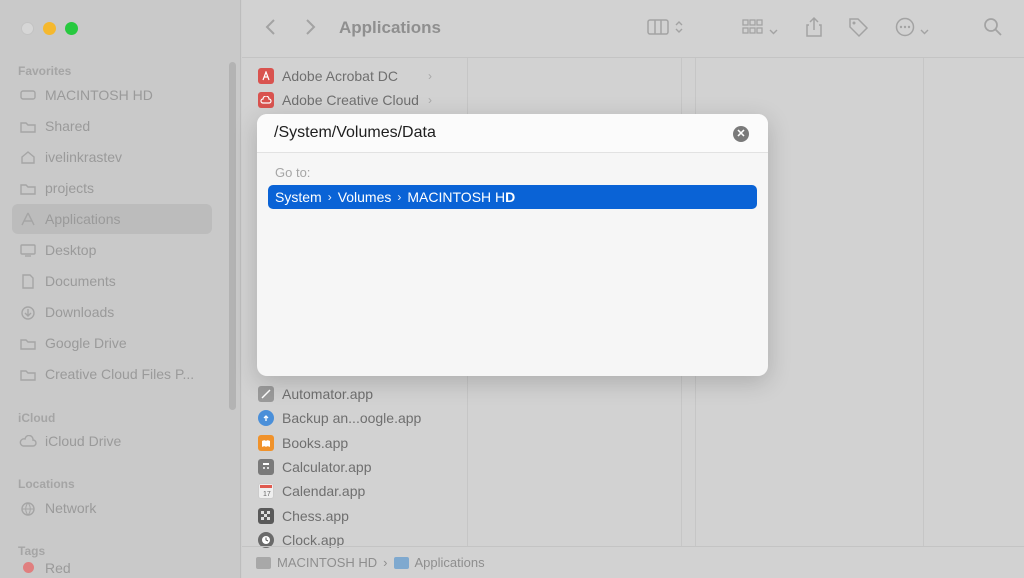 This screenshot has height=578, width=1024. I want to click on sidebar-item-projects: projects, so click(112, 188).